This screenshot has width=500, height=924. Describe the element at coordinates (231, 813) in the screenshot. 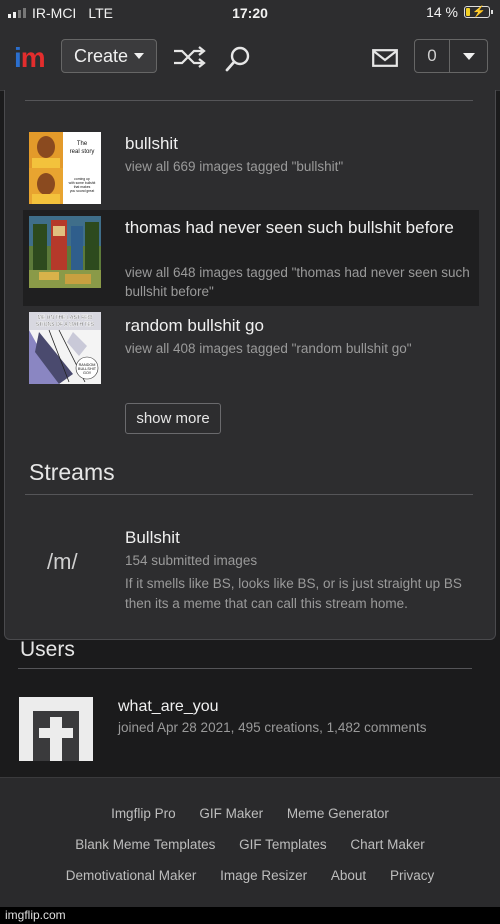

I see `footer-link: GIF Maker` at that location.